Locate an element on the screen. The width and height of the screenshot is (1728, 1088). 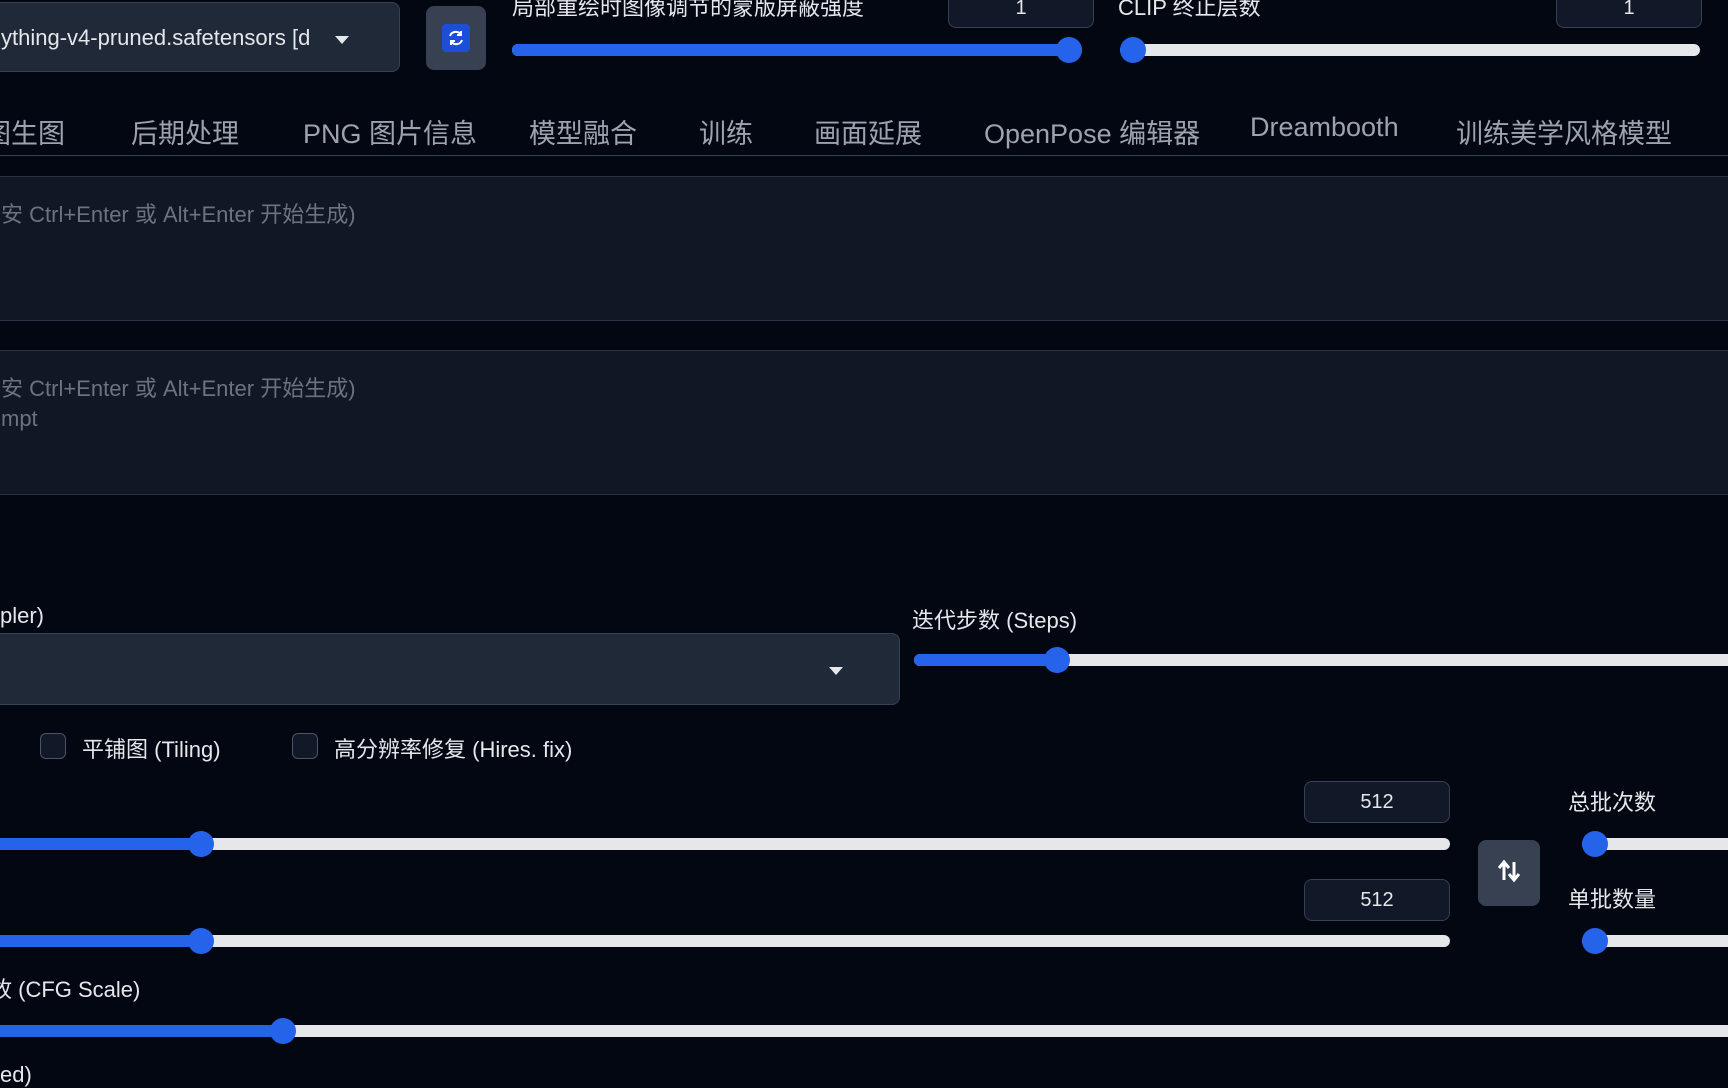
refresh-icon is located at coordinates (456, 38).